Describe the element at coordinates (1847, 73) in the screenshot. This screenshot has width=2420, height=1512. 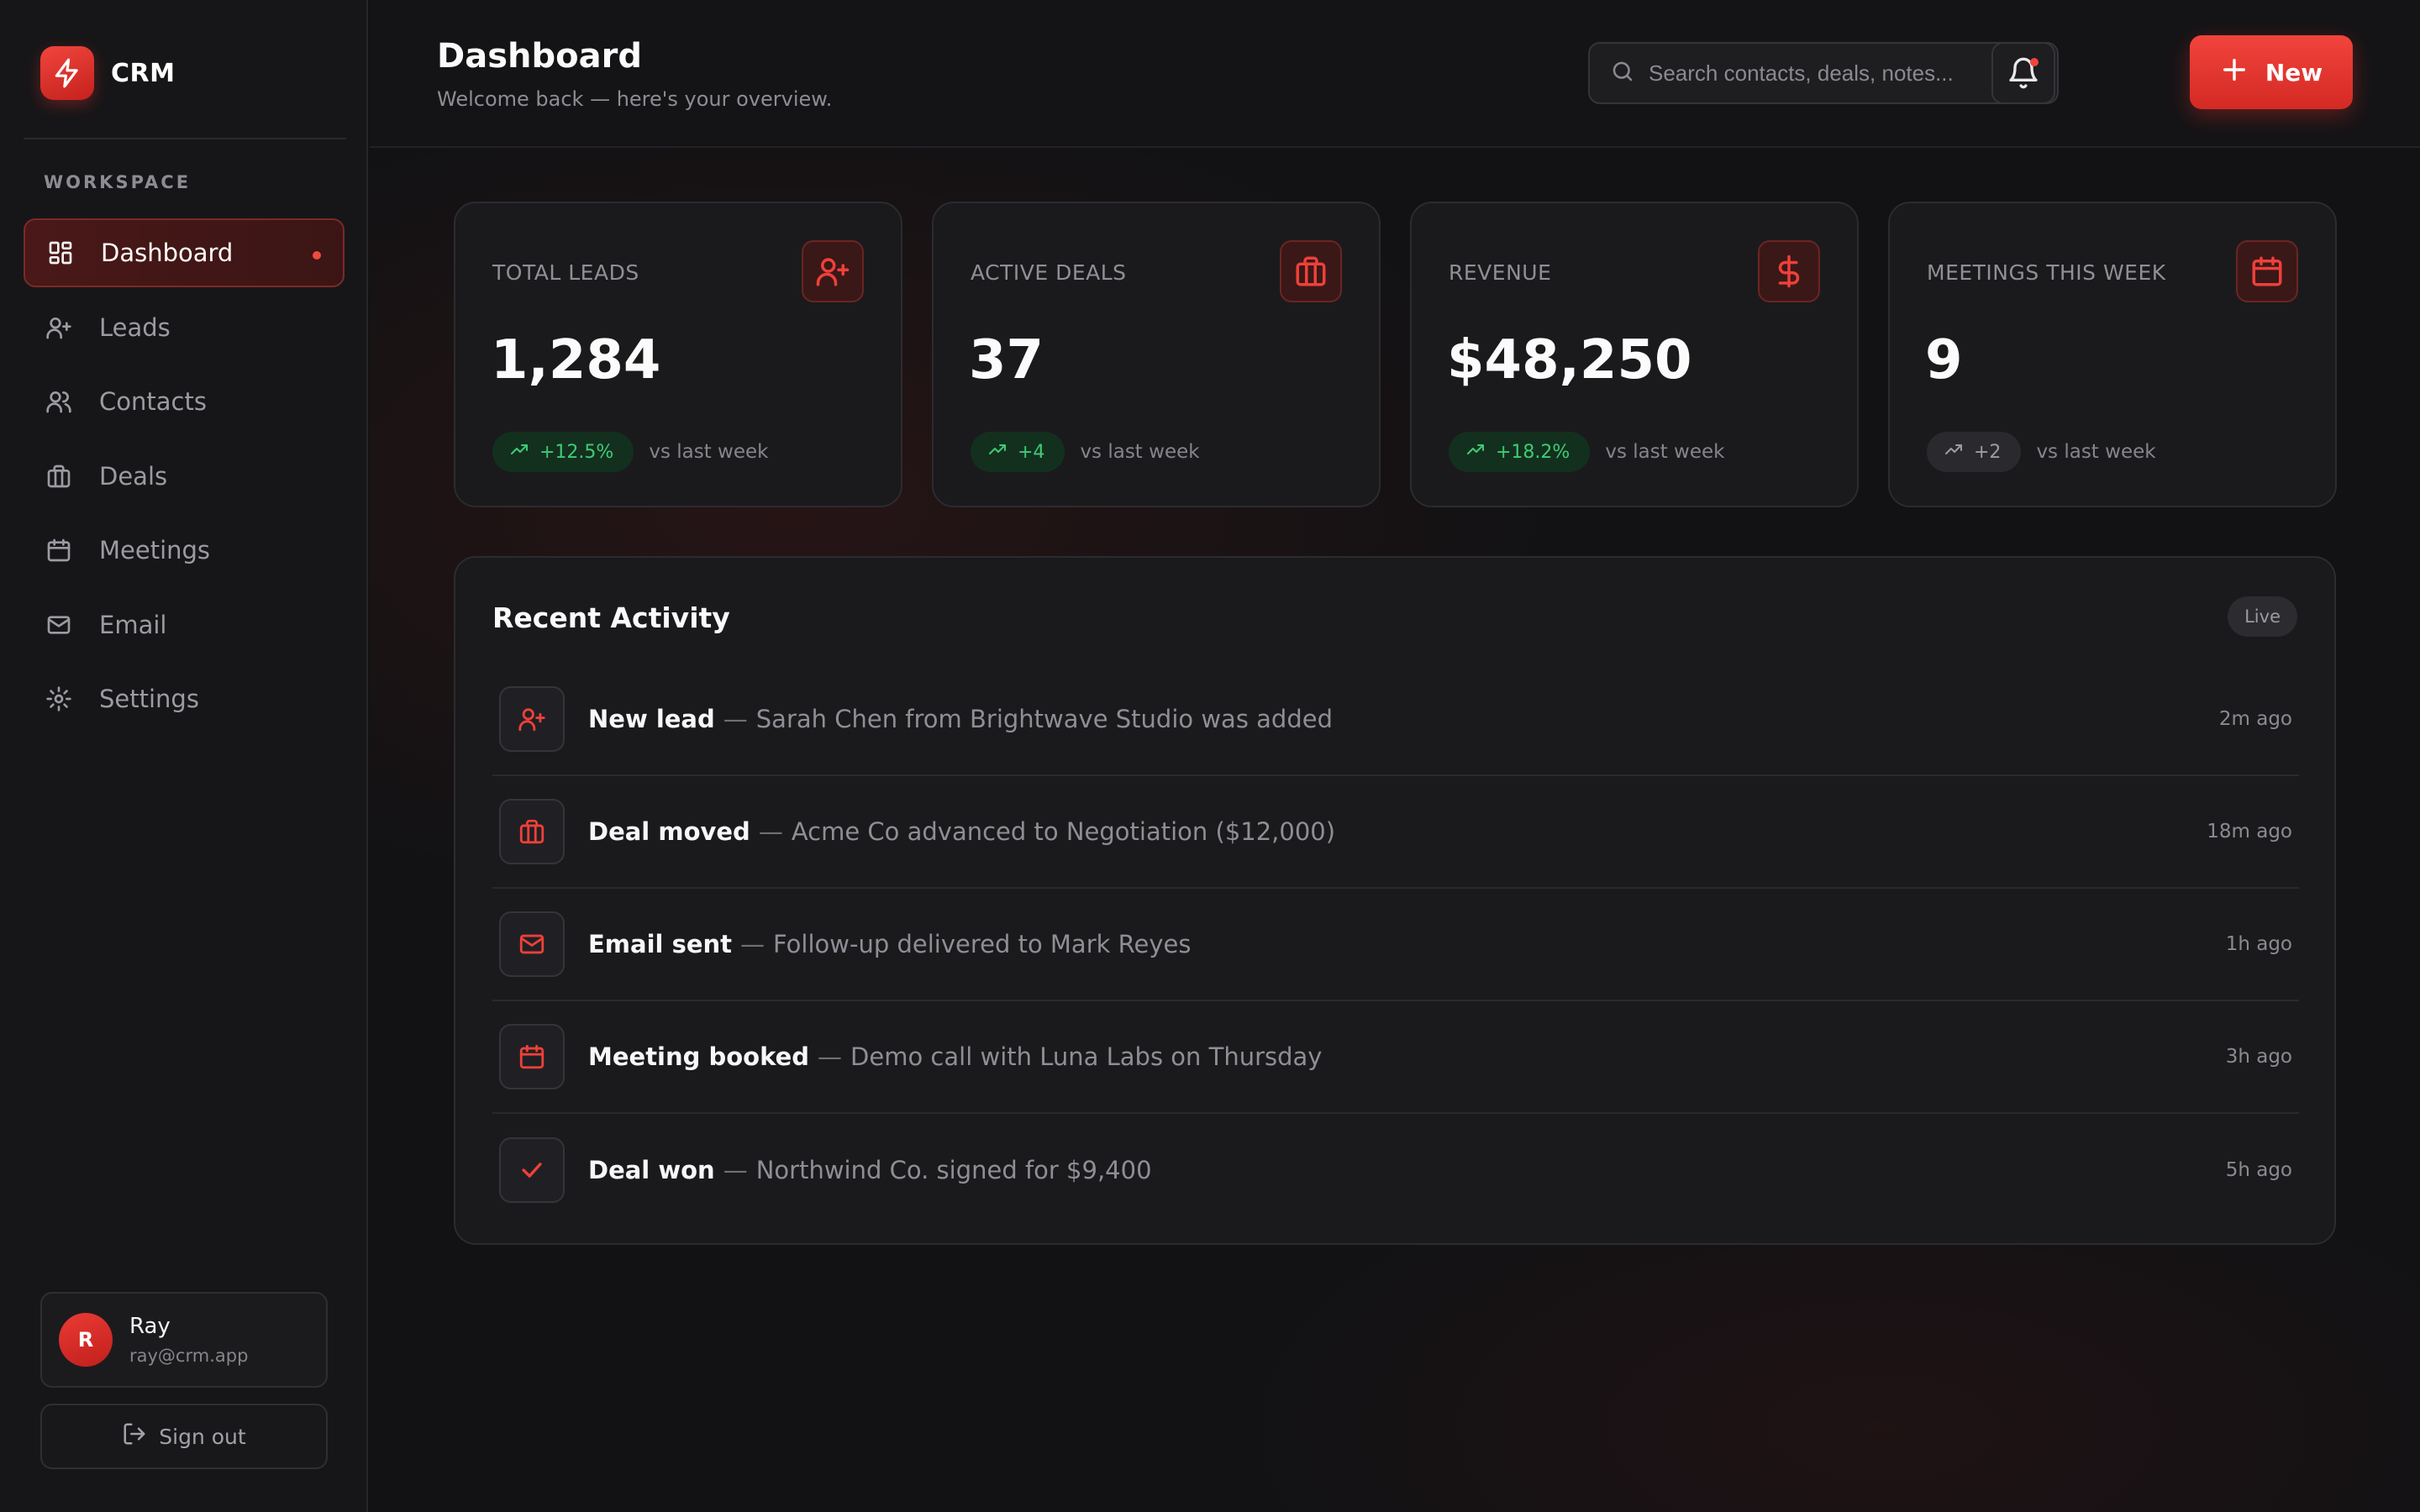
I see `search-input` at that location.